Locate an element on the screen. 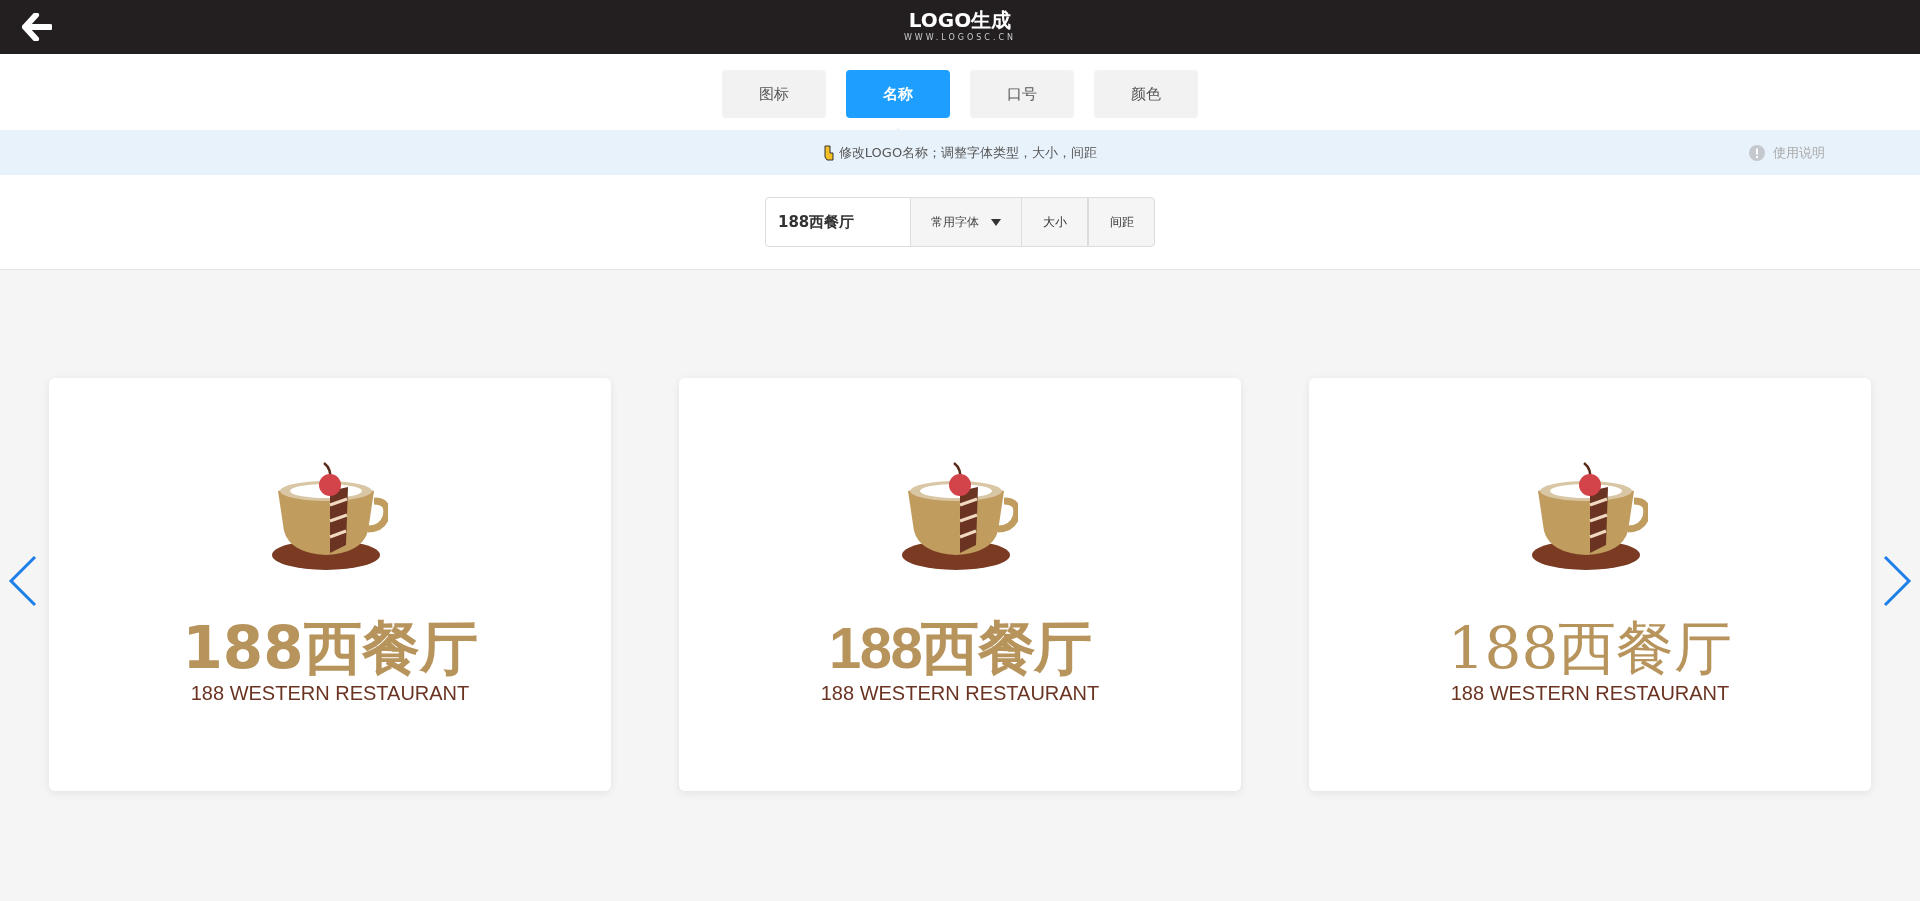  chevron-right-icon is located at coordinates (1897, 581).